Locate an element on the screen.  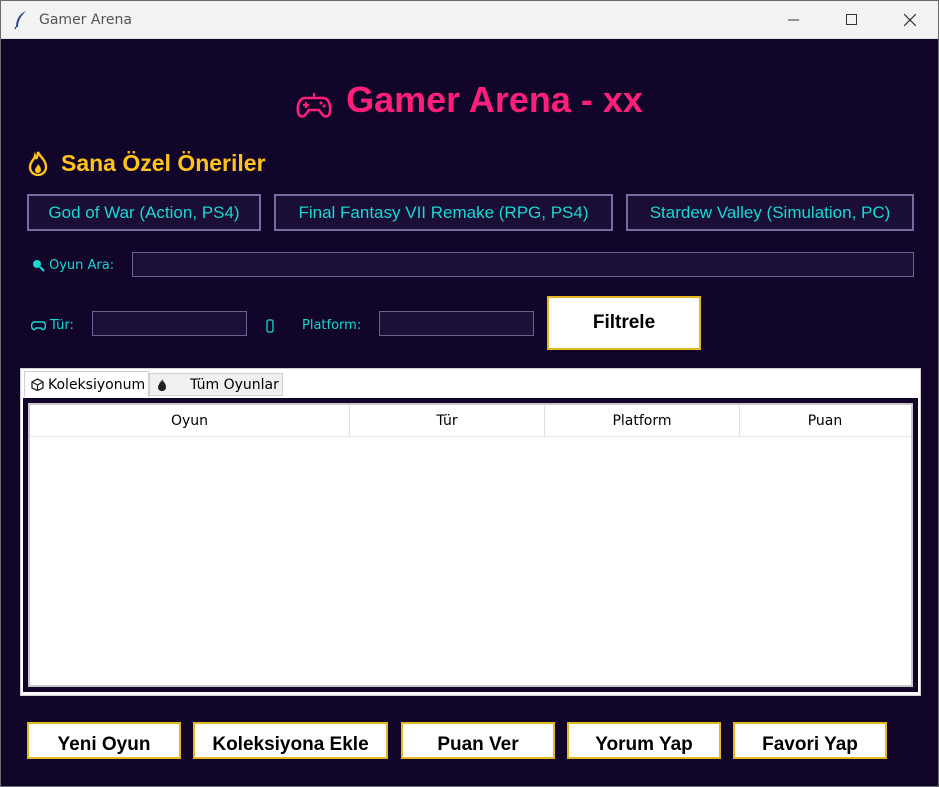
column-header-game: Oyun is located at coordinates (190, 421).